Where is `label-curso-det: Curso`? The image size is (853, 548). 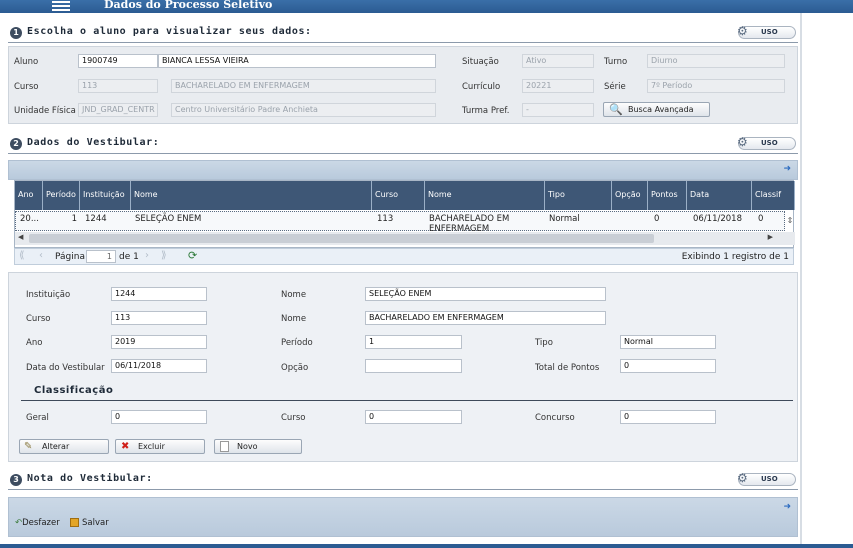 label-curso-det: Curso is located at coordinates (38, 319).